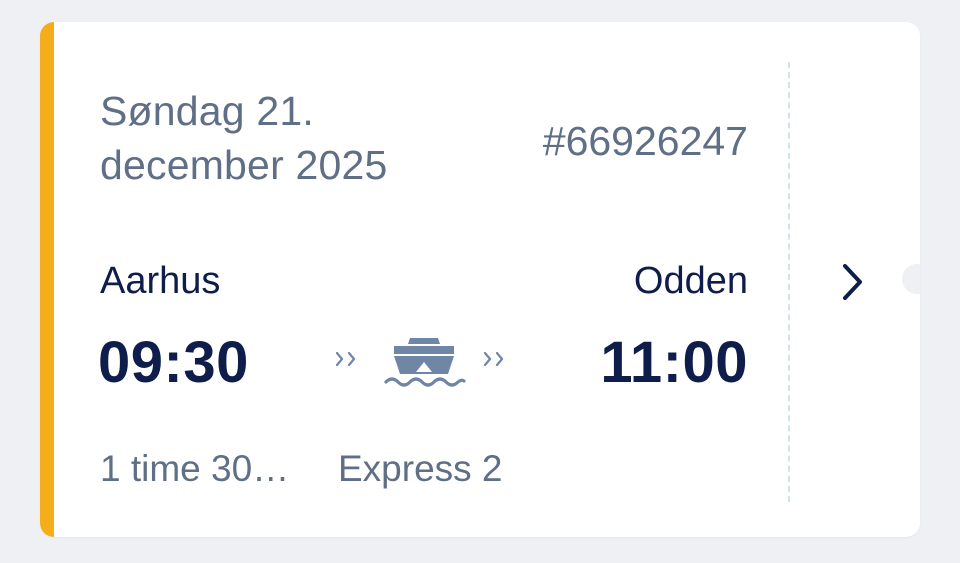  Describe the element at coordinates (425, 362) in the screenshot. I see `ferry-icon` at that location.